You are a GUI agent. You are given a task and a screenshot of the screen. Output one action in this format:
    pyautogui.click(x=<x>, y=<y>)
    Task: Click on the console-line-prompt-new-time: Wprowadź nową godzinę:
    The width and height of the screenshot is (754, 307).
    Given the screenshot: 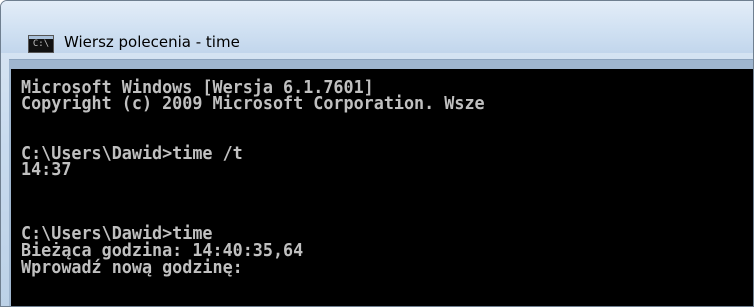 What is the action you would take?
    pyautogui.click(x=132, y=268)
    